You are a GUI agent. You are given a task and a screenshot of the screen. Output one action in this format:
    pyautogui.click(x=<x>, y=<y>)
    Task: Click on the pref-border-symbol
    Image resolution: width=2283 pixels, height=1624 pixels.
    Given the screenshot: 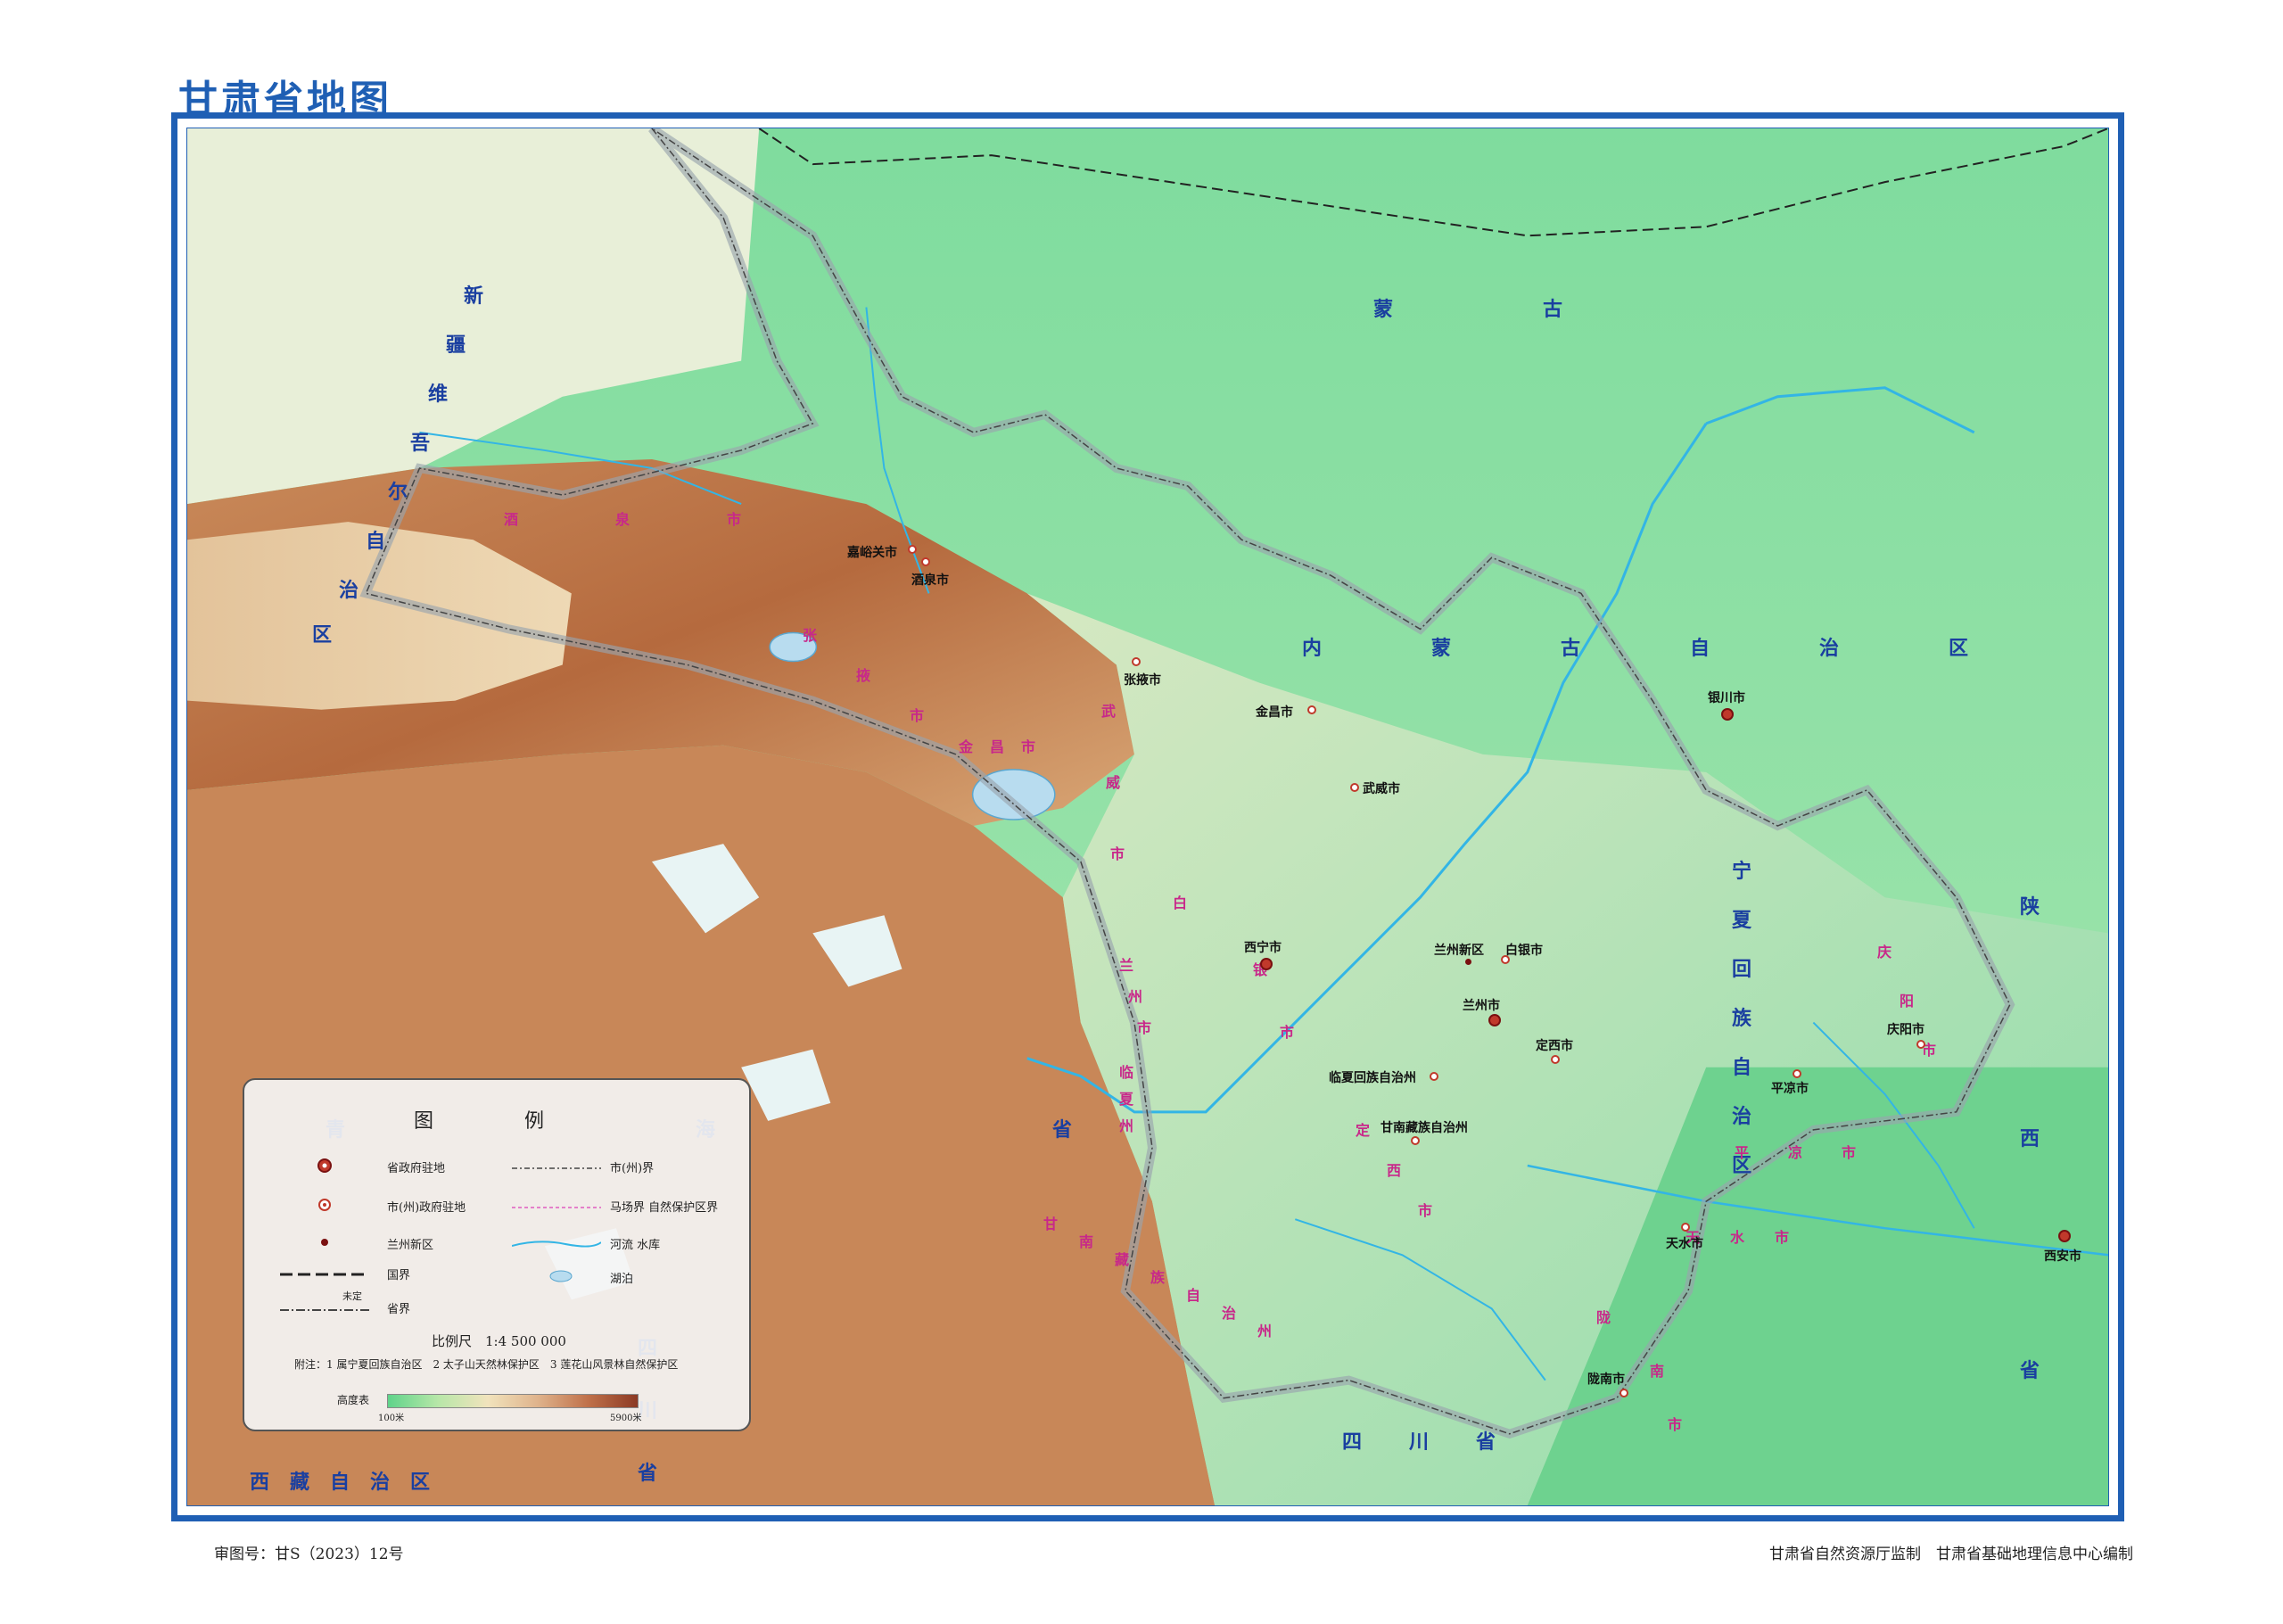 What is the action you would take?
    pyautogui.click(x=556, y=1168)
    